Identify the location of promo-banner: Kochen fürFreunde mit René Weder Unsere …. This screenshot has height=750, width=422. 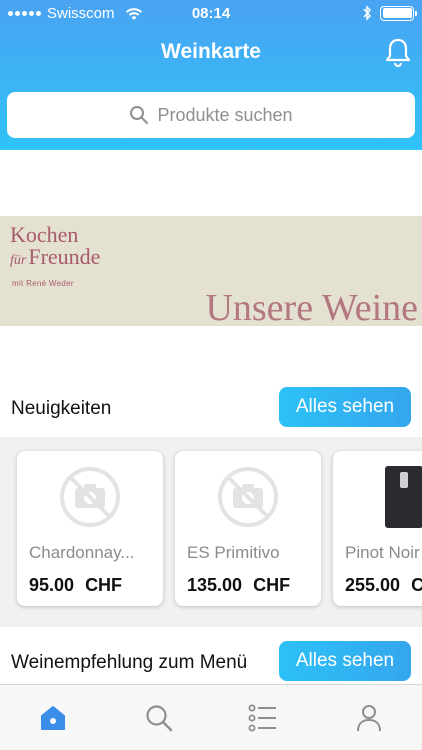
(211, 271).